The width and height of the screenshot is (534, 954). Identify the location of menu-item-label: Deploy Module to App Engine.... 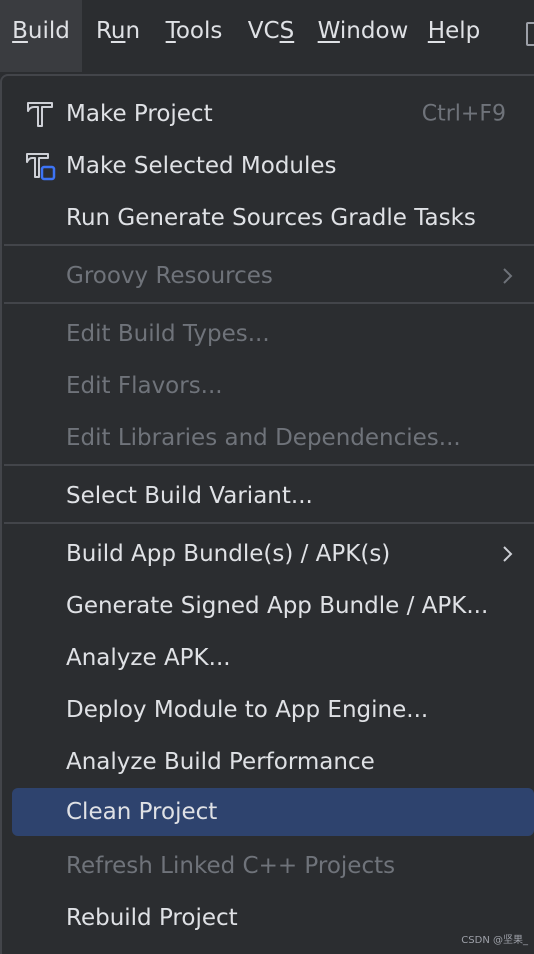
(247, 710).